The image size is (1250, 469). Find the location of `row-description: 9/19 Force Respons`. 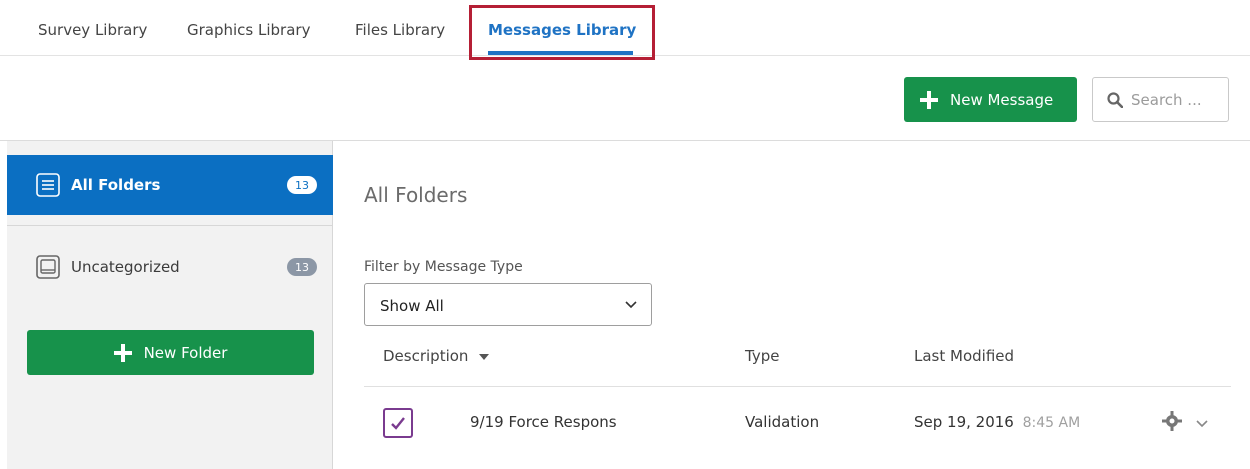

row-description: 9/19 Force Respons is located at coordinates (543, 422).